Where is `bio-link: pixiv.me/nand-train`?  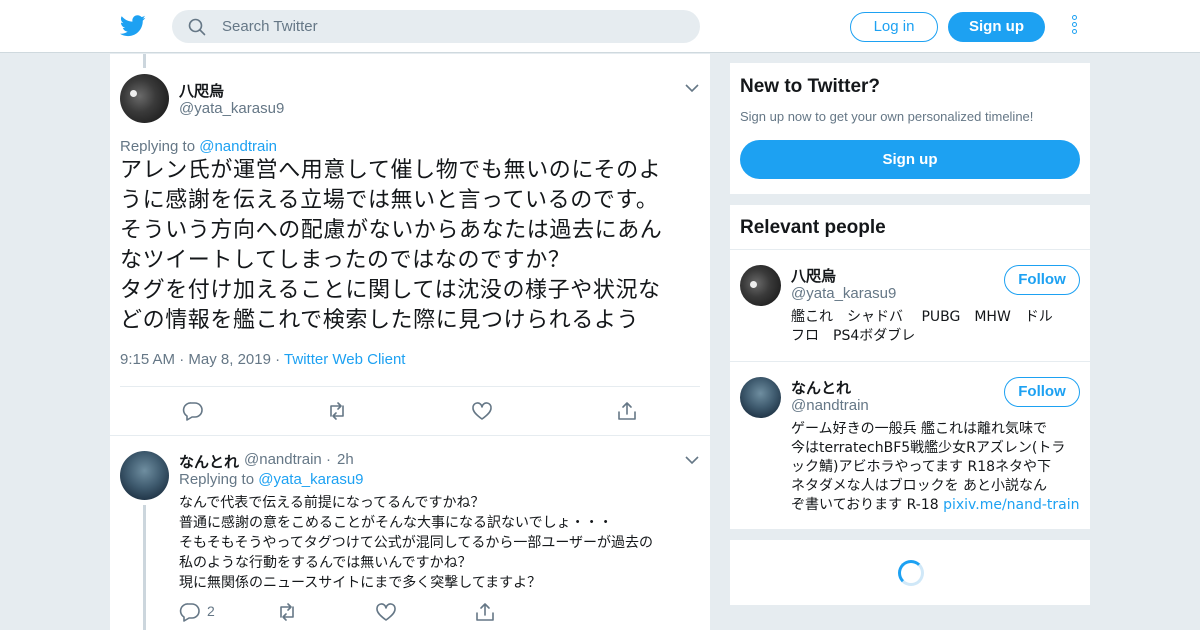 bio-link: pixiv.me/nand-train is located at coordinates (1011, 505).